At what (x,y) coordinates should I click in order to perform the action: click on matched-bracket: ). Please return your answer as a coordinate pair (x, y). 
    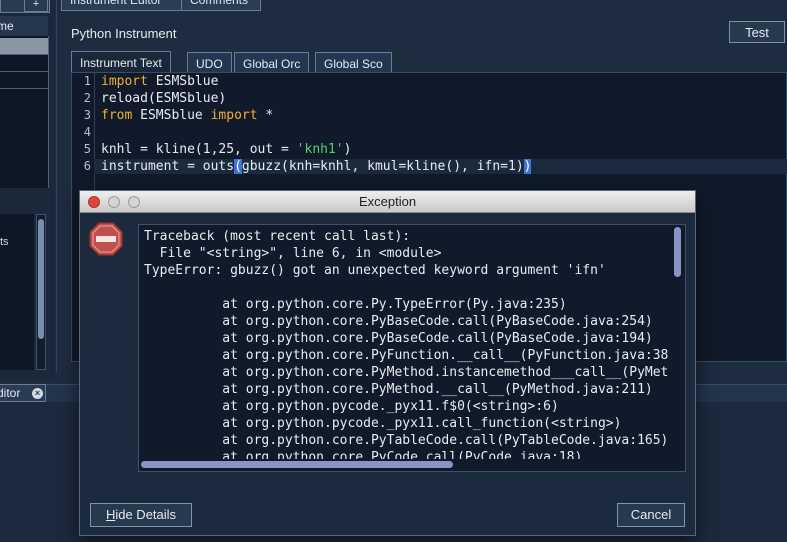
    Looking at the image, I should click on (527, 166).